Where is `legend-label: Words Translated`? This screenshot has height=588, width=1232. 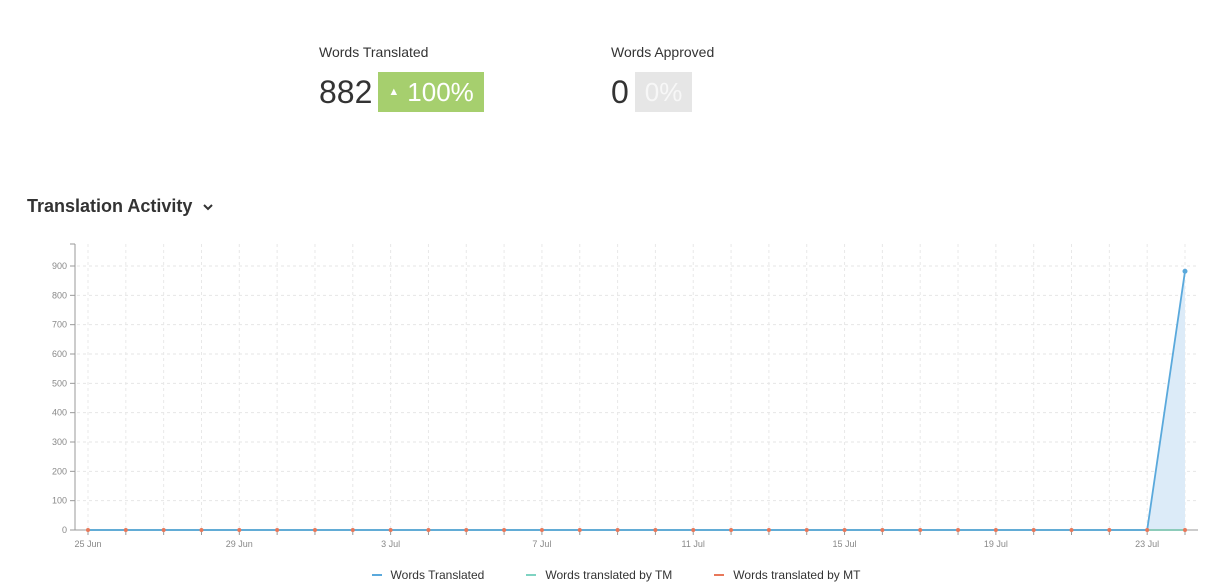 legend-label: Words Translated is located at coordinates (437, 575).